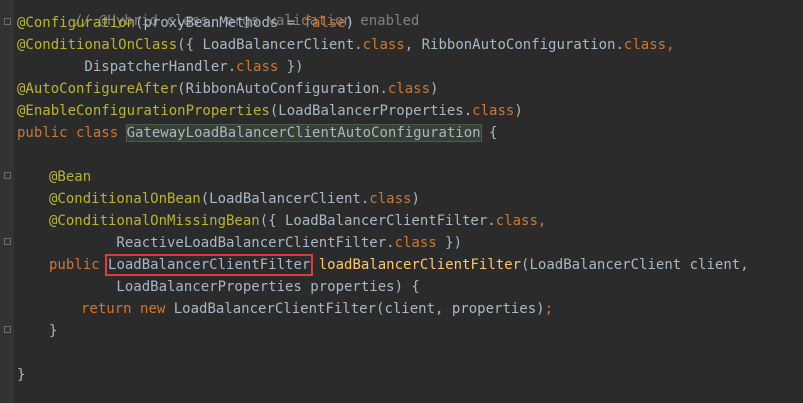  What do you see at coordinates (76, 23) in the screenshot?
I see `annotation: @Configuration` at bounding box center [76, 23].